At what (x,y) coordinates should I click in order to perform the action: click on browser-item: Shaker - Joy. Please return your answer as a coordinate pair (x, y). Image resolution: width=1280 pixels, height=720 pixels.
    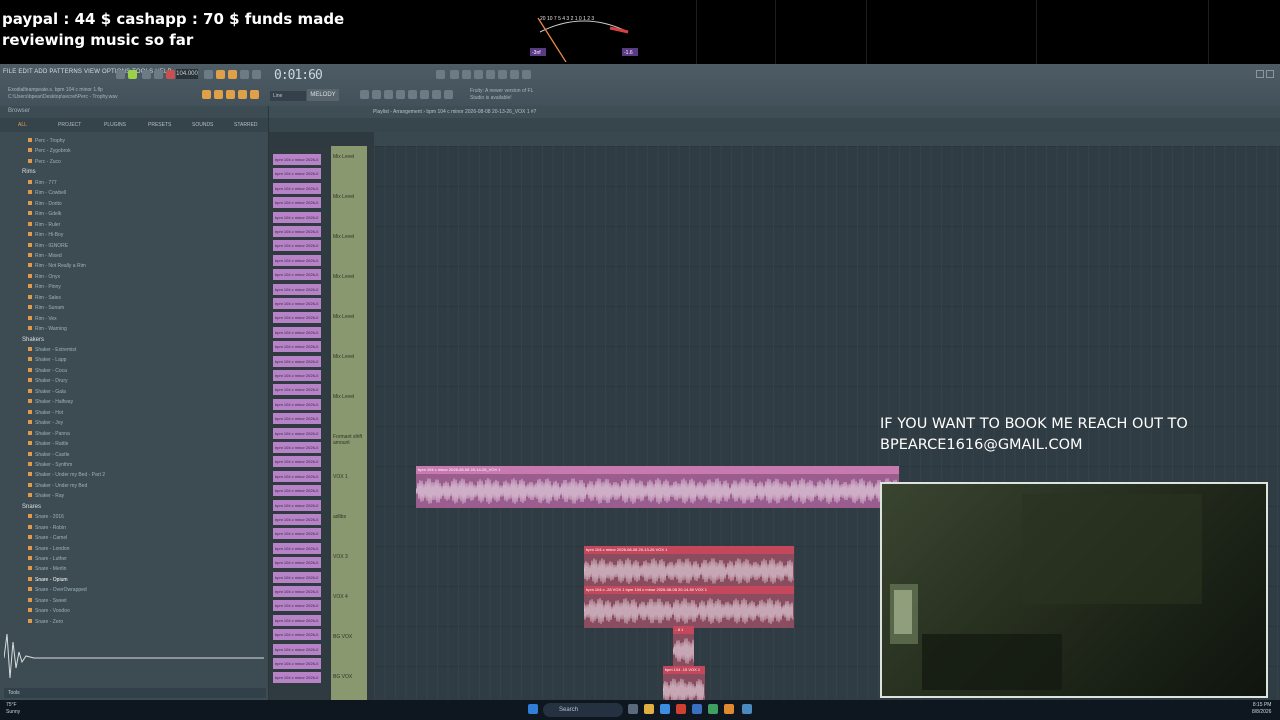
    Looking at the image, I should click on (45, 423).